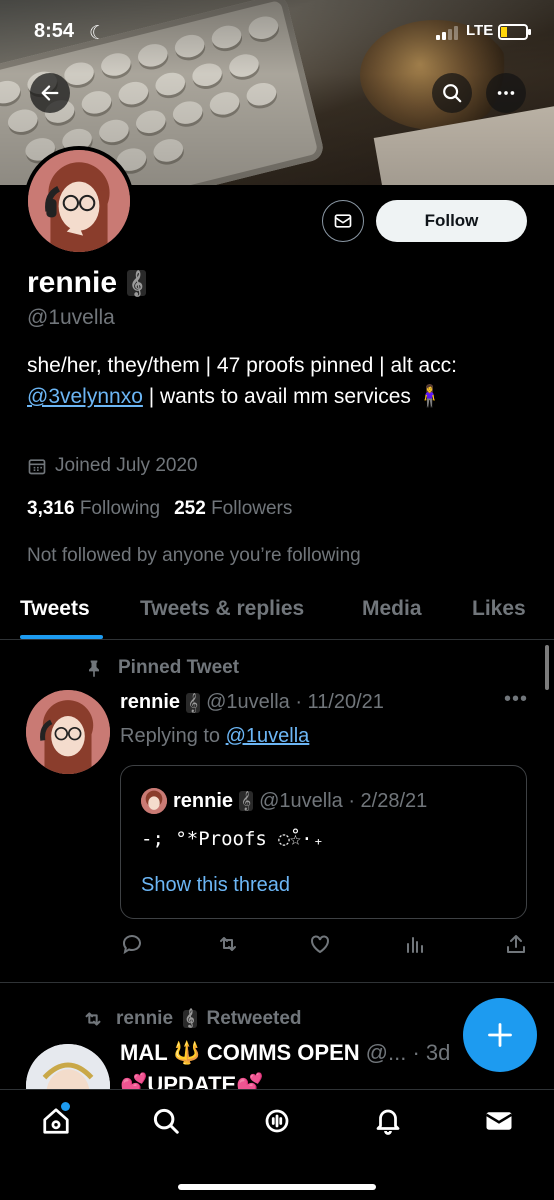 The width and height of the screenshot is (554, 1200). Describe the element at coordinates (37, 467) in the screenshot. I see `calendar-icon` at that location.